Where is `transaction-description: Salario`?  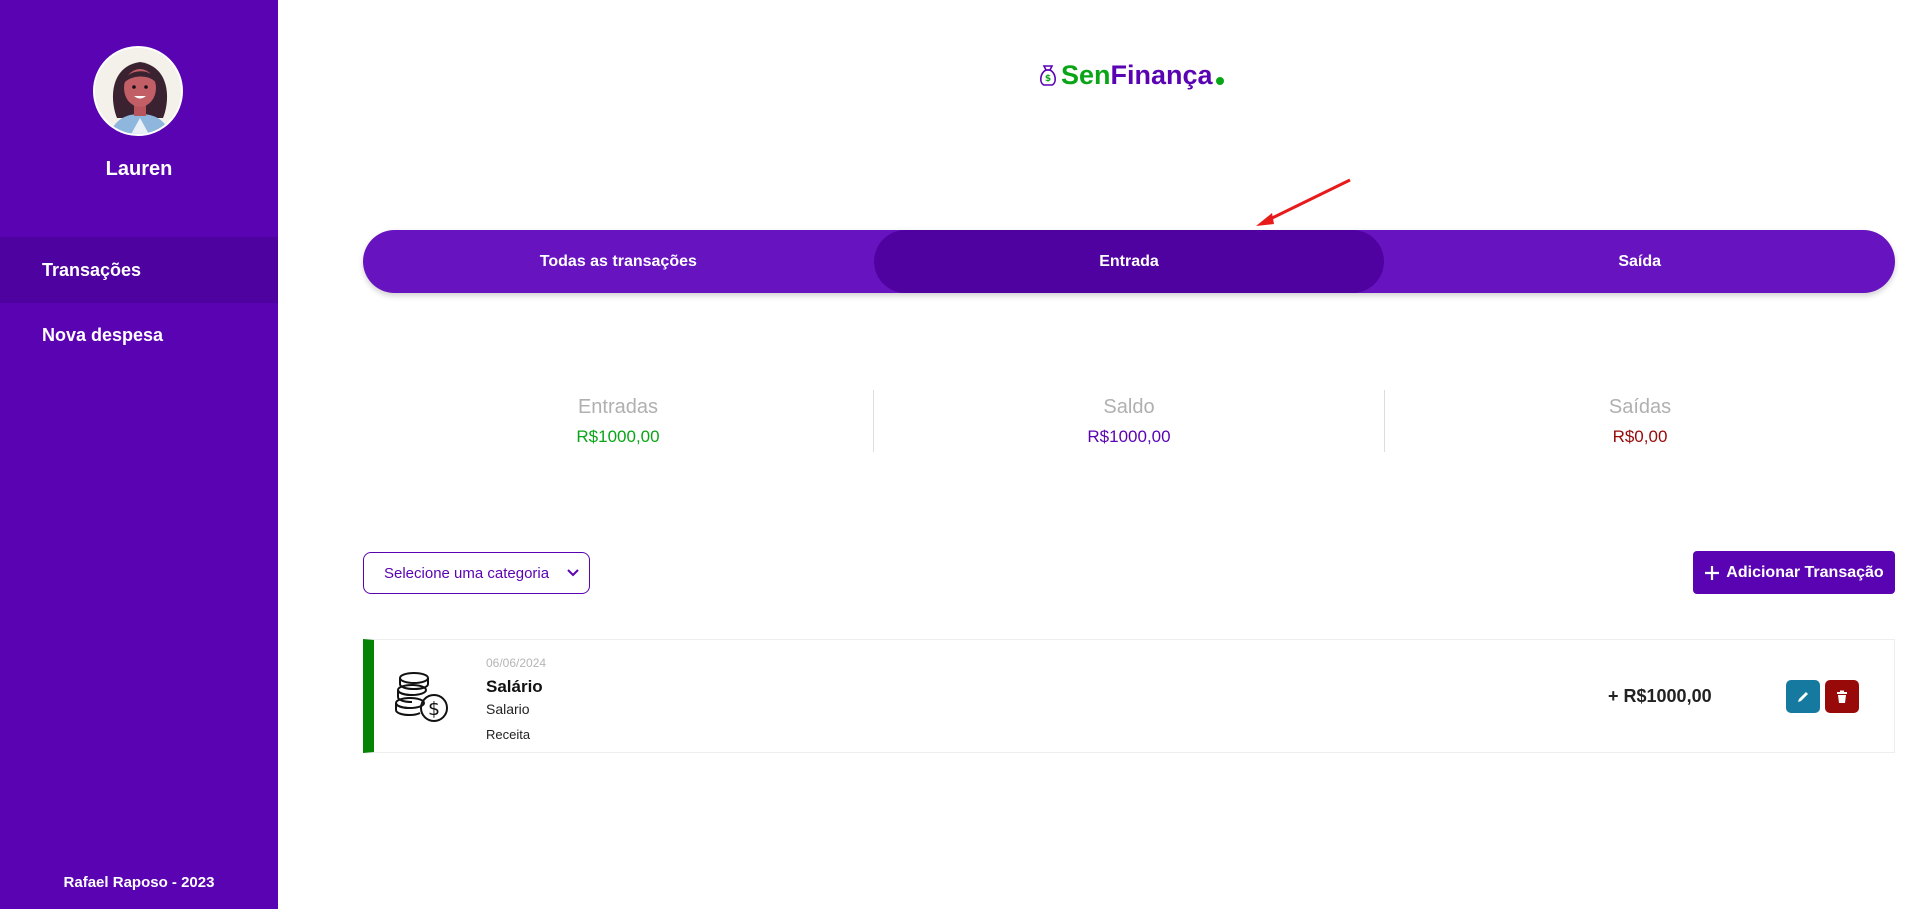
transaction-description: Salario is located at coordinates (508, 709).